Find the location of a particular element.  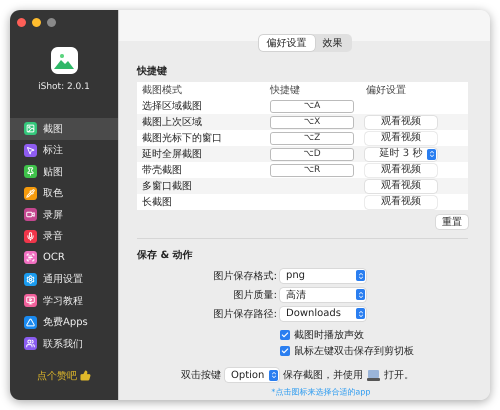

hint-text: *点击图标来选择合适的app is located at coordinates (321, 392).